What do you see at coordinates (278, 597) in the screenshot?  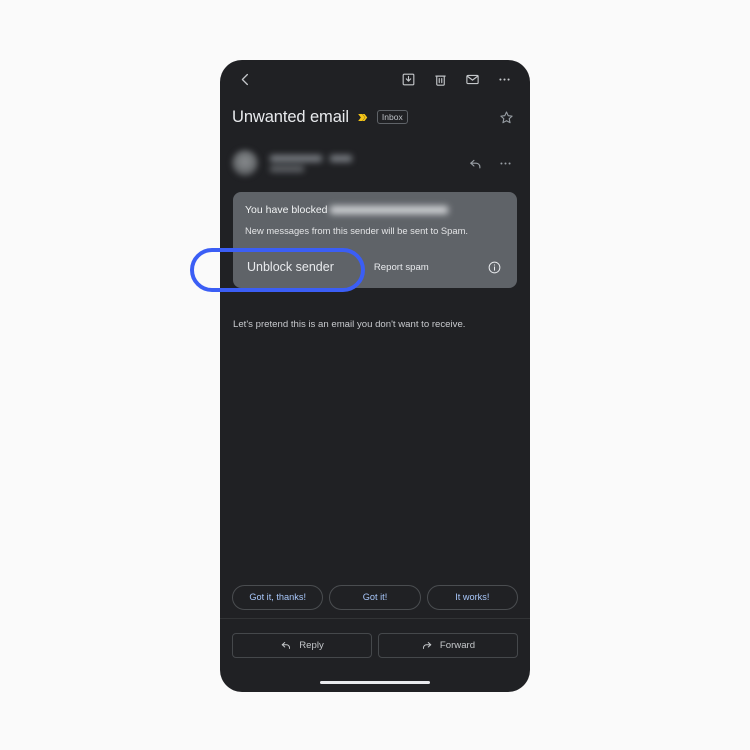 I see `smart-reply-chip: Got it, thanks!` at bounding box center [278, 597].